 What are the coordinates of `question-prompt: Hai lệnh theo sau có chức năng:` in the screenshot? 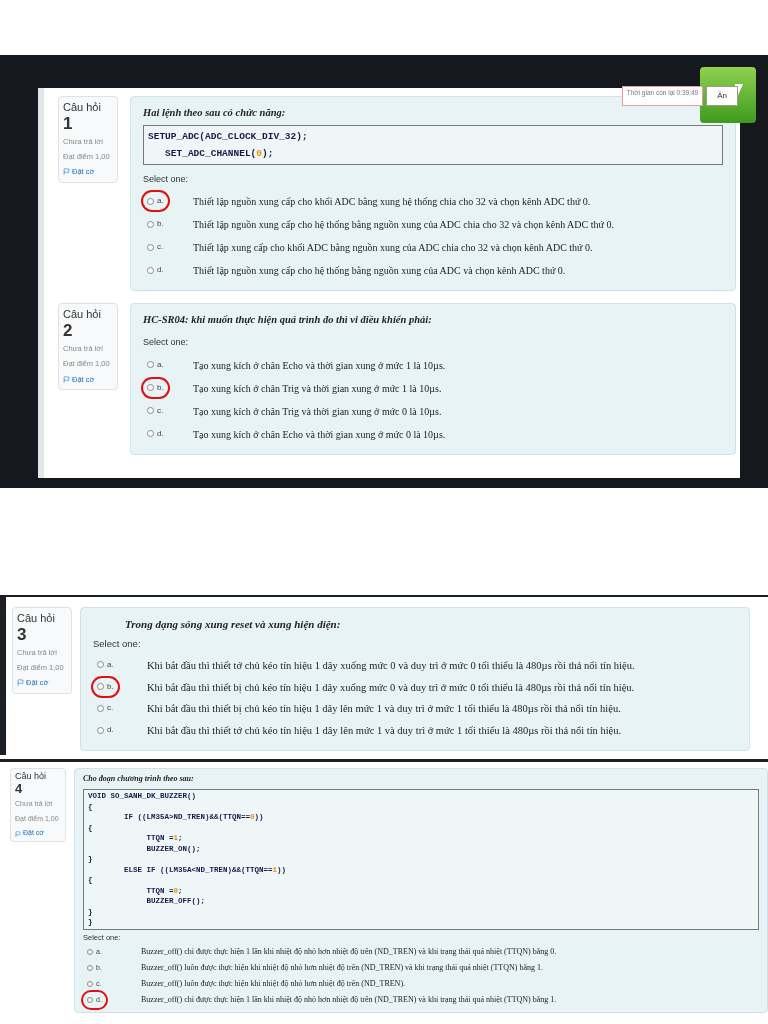 It's located at (215, 113).